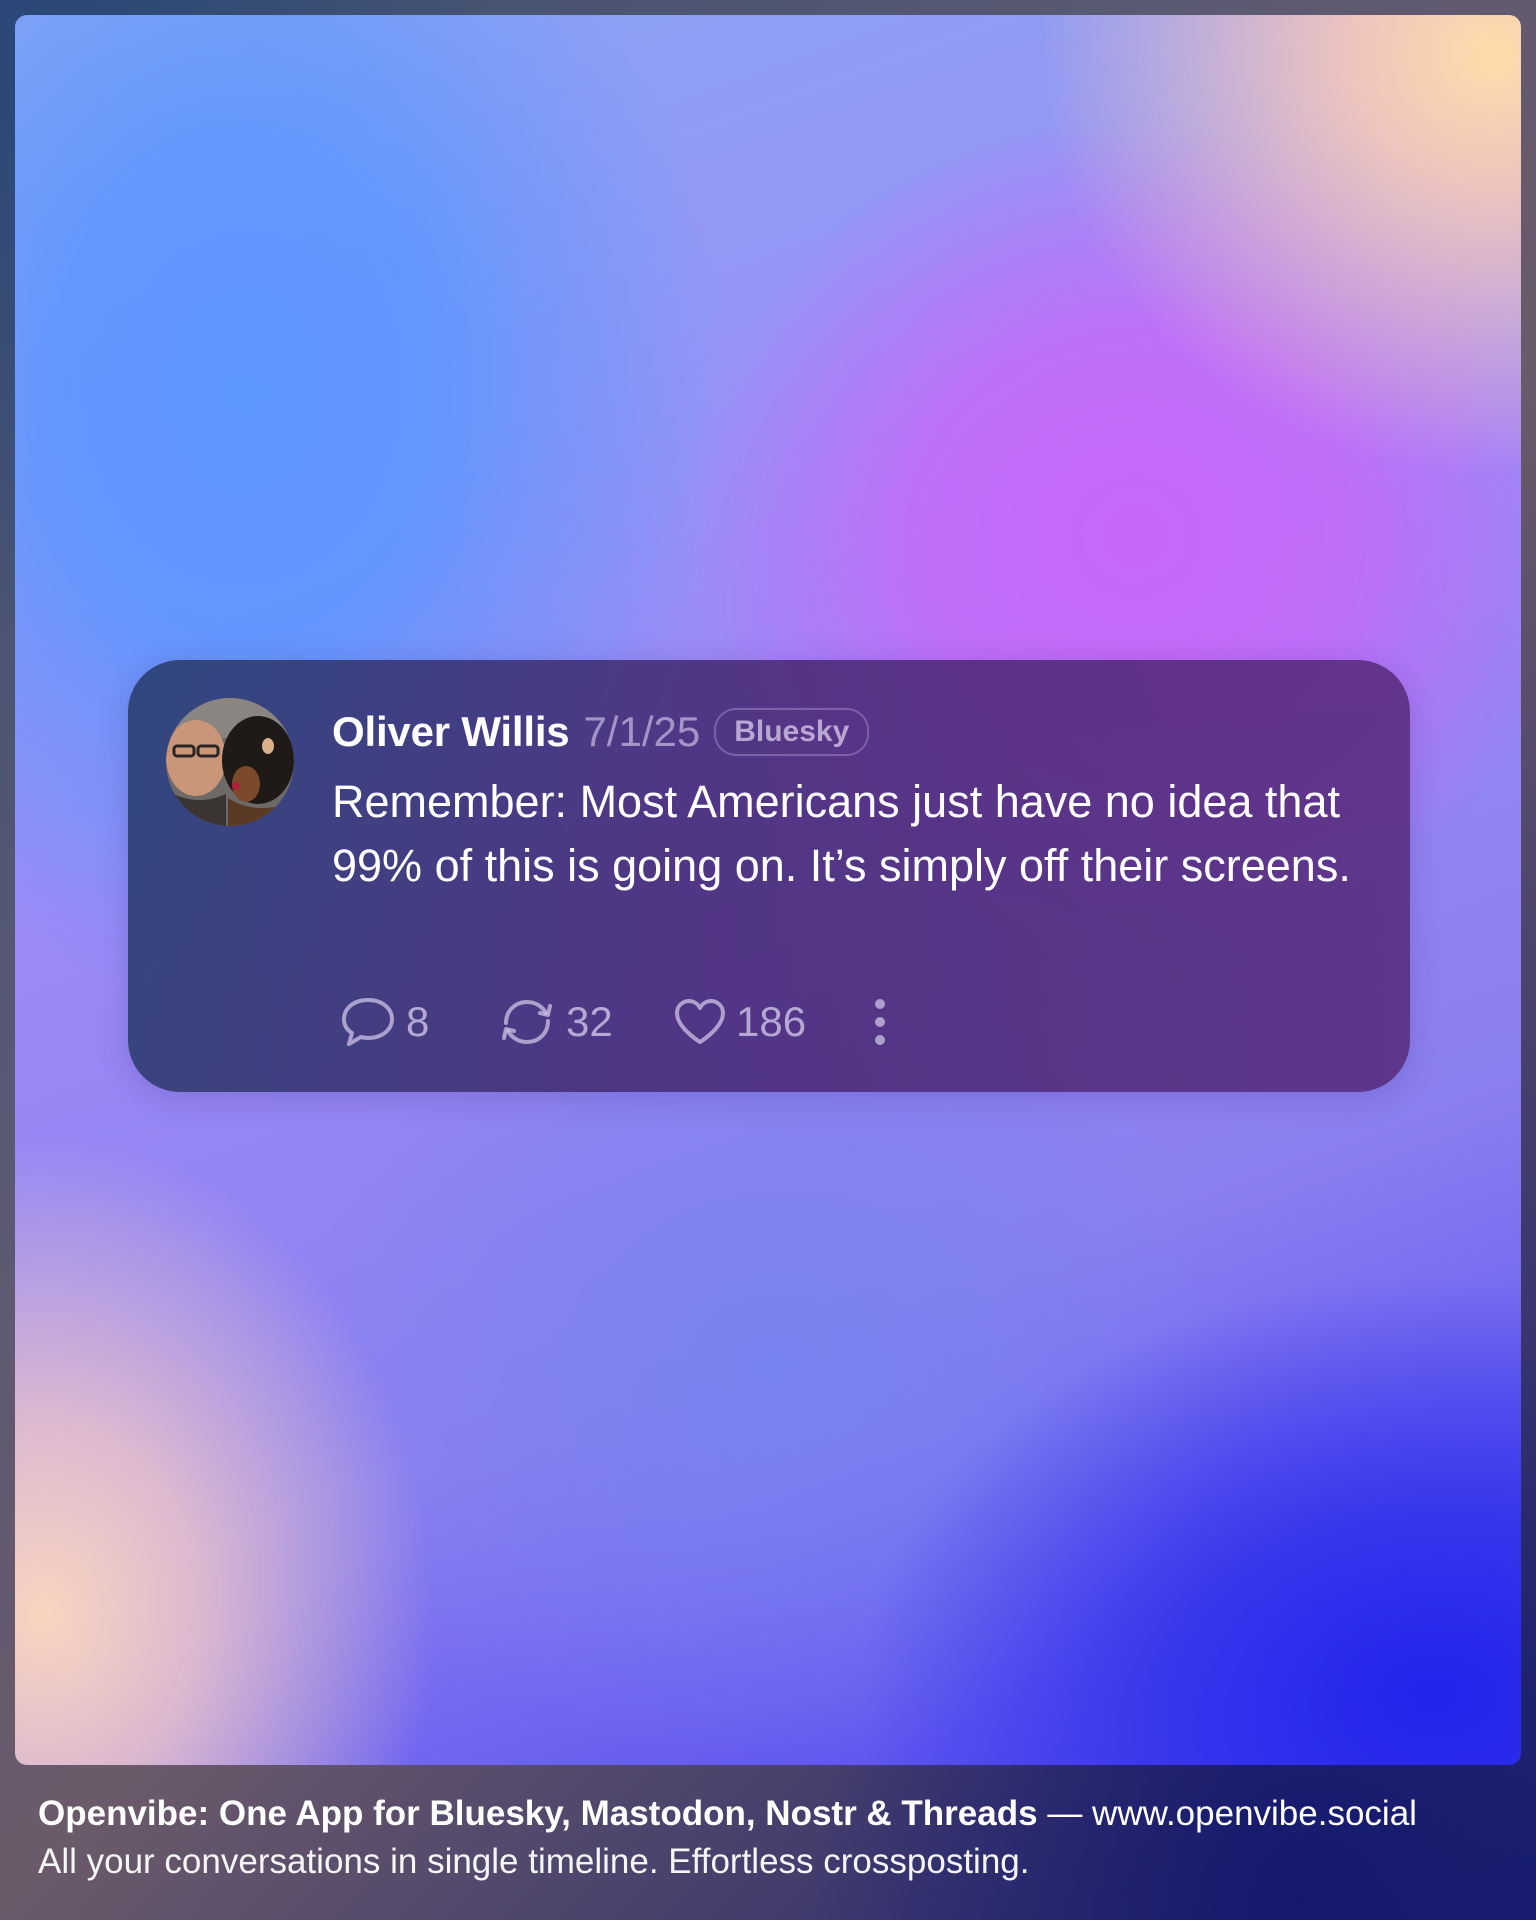  I want to click on post-date: 7/1/25, so click(641, 732).